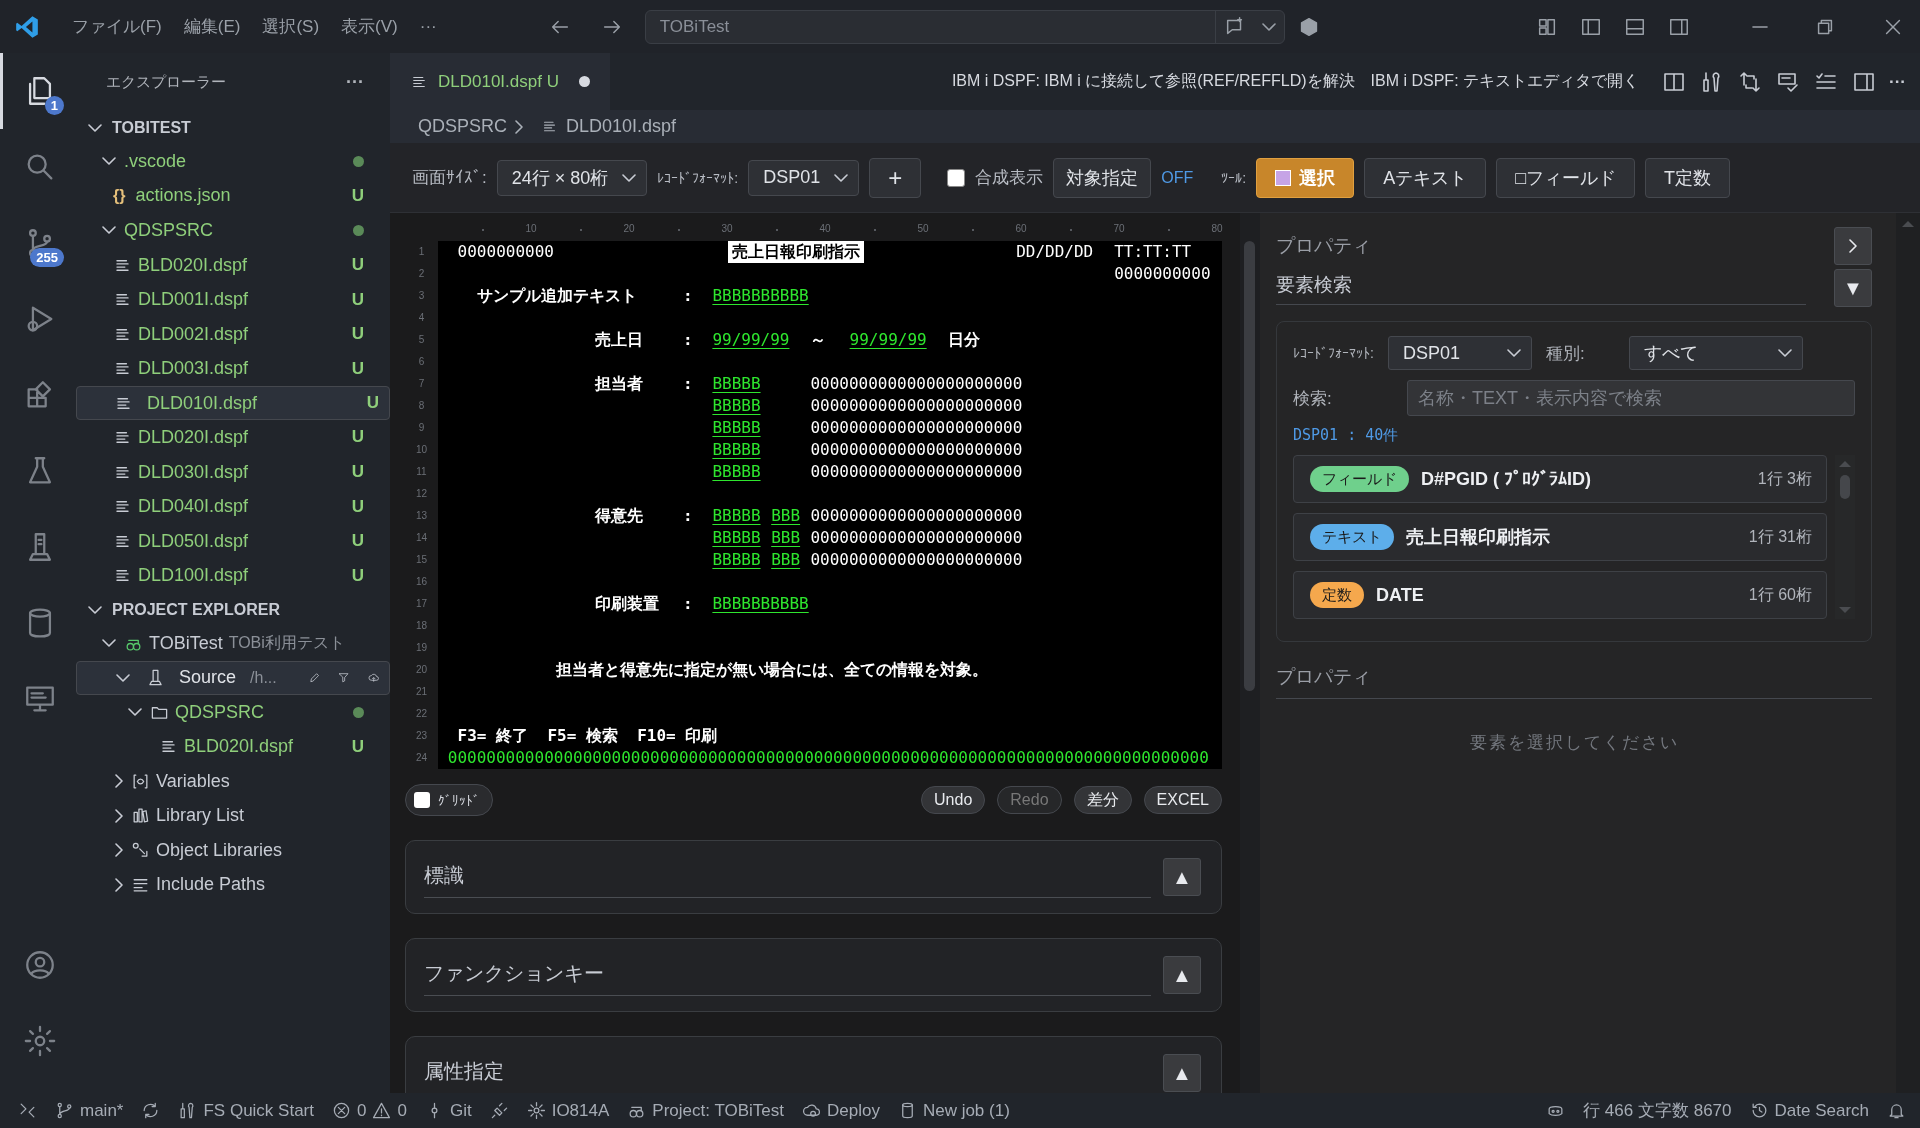 The height and width of the screenshot is (1128, 1920). Describe the element at coordinates (233, 161) in the screenshot. I see `tree-item: .vscode` at that location.